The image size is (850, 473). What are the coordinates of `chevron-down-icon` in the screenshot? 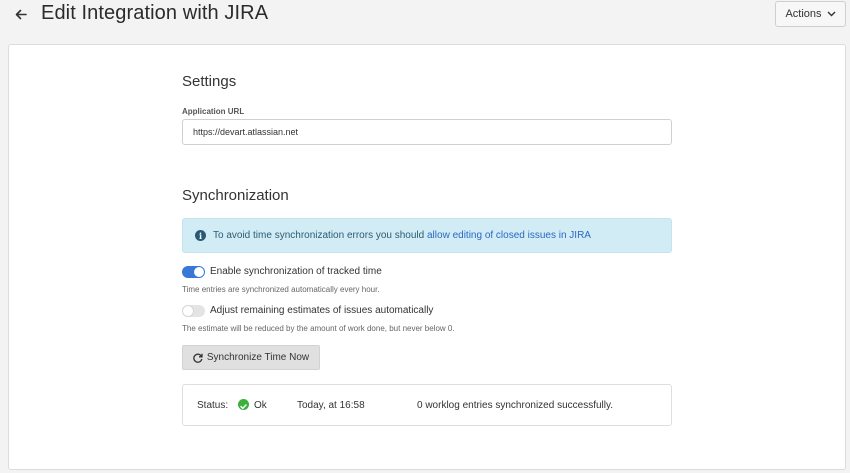 It's located at (831, 14).